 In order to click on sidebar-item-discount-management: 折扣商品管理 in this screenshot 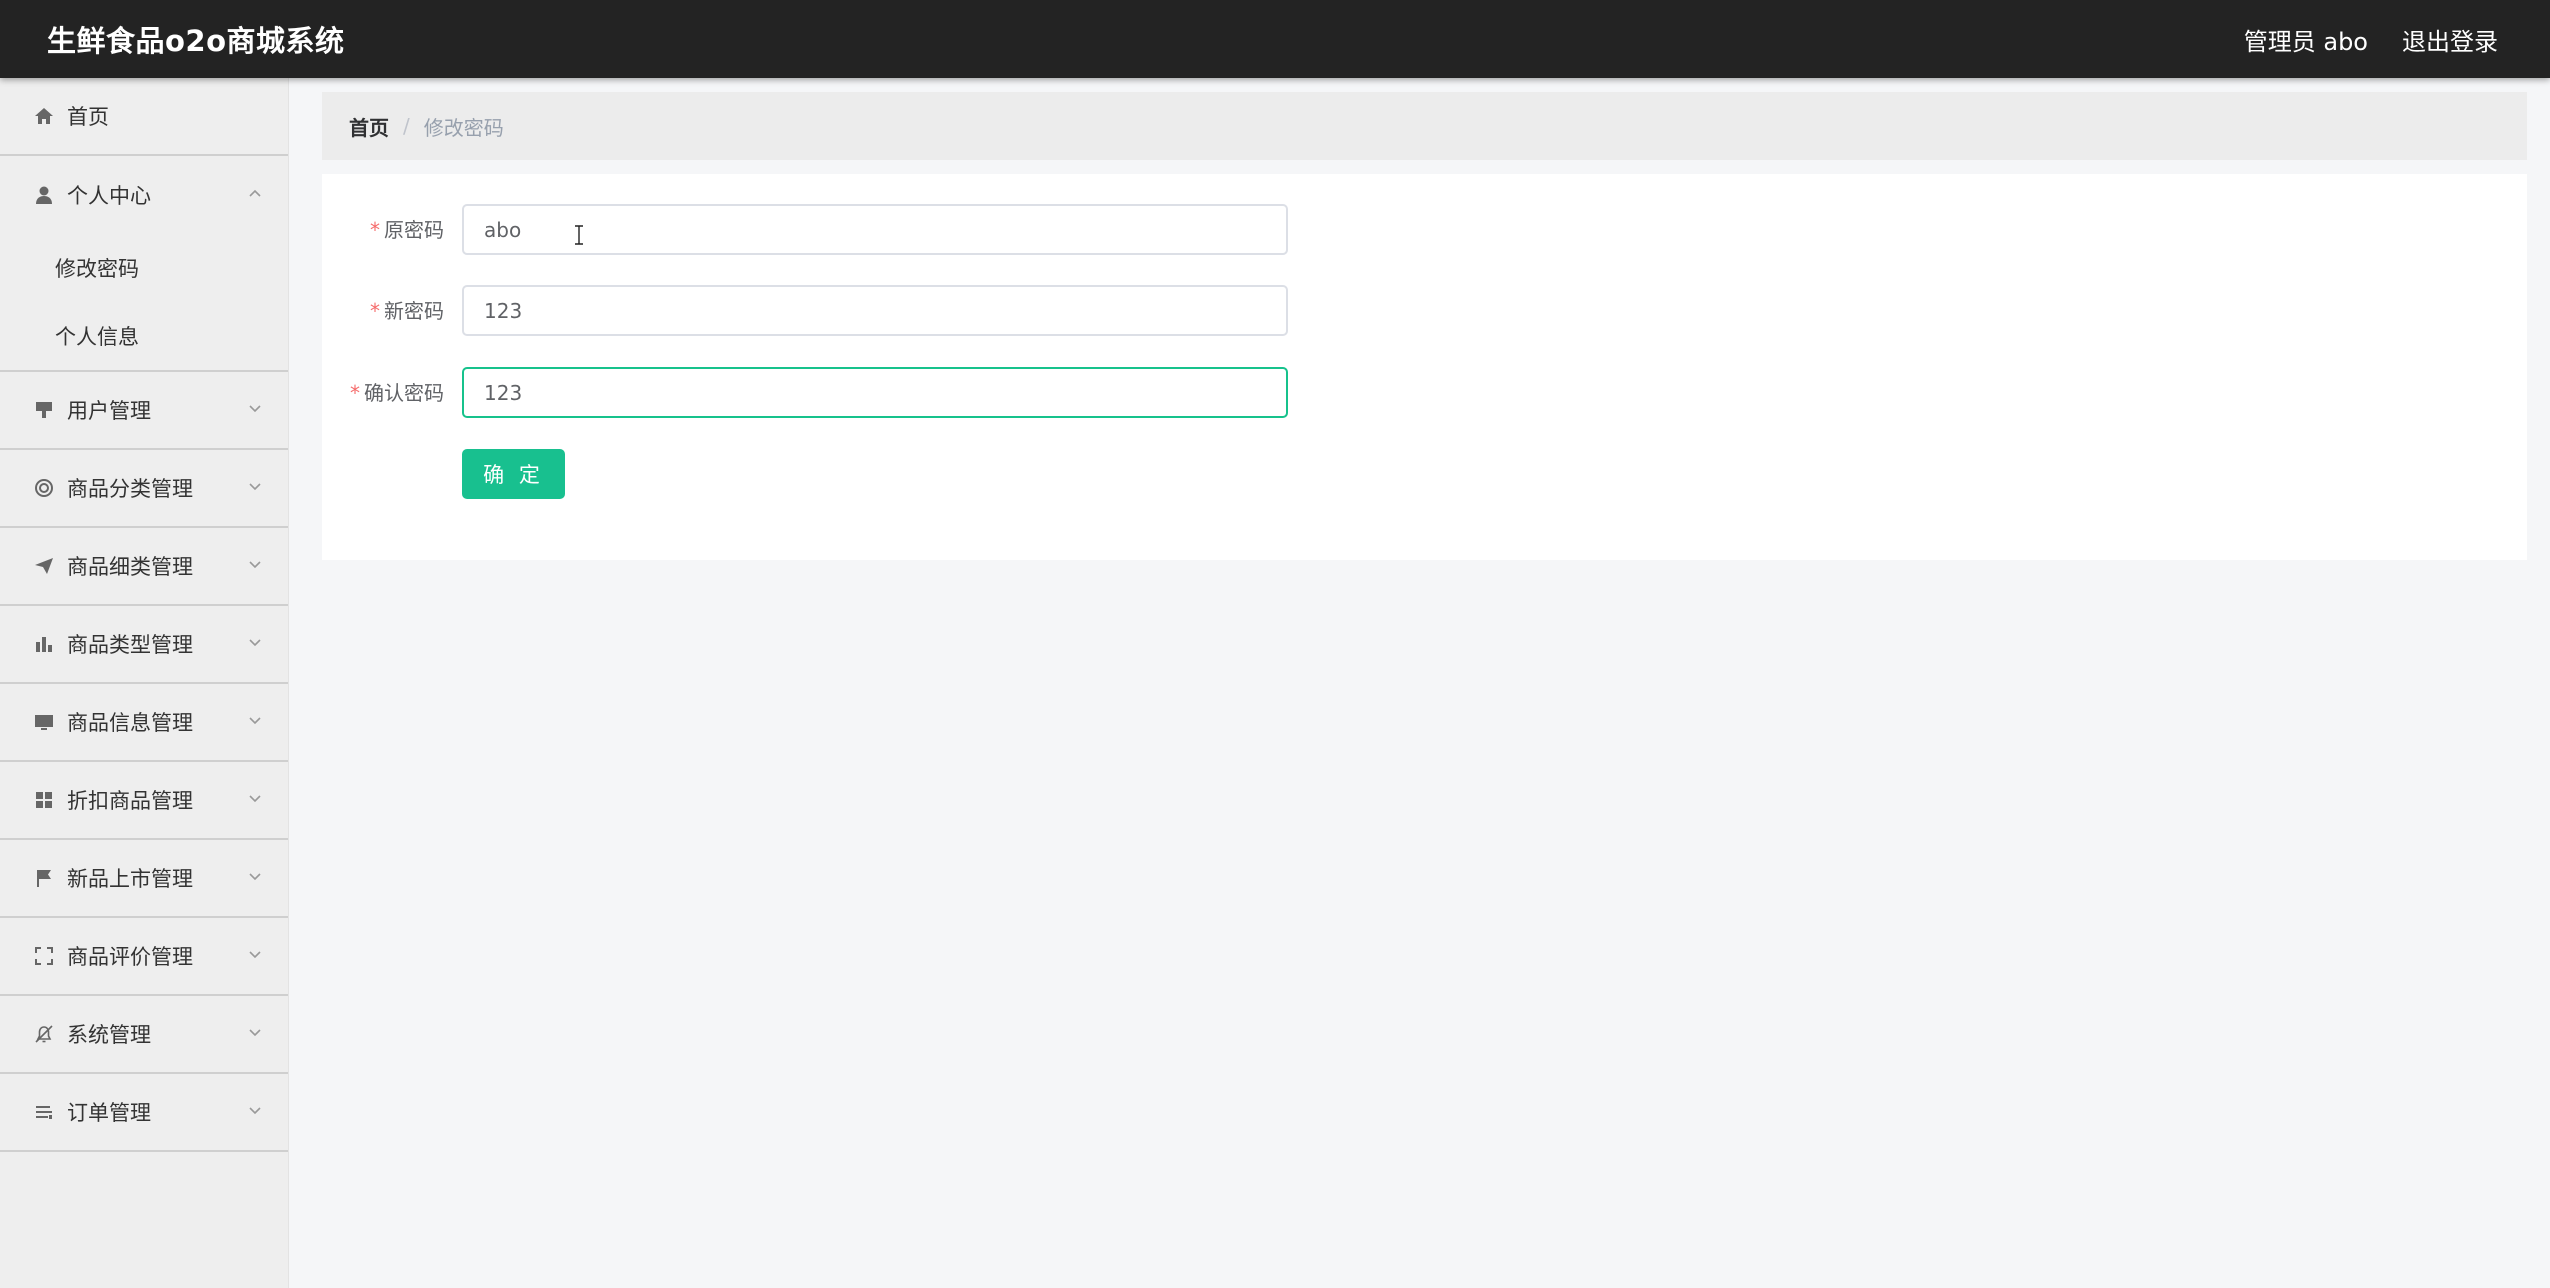, I will do `click(144, 801)`.